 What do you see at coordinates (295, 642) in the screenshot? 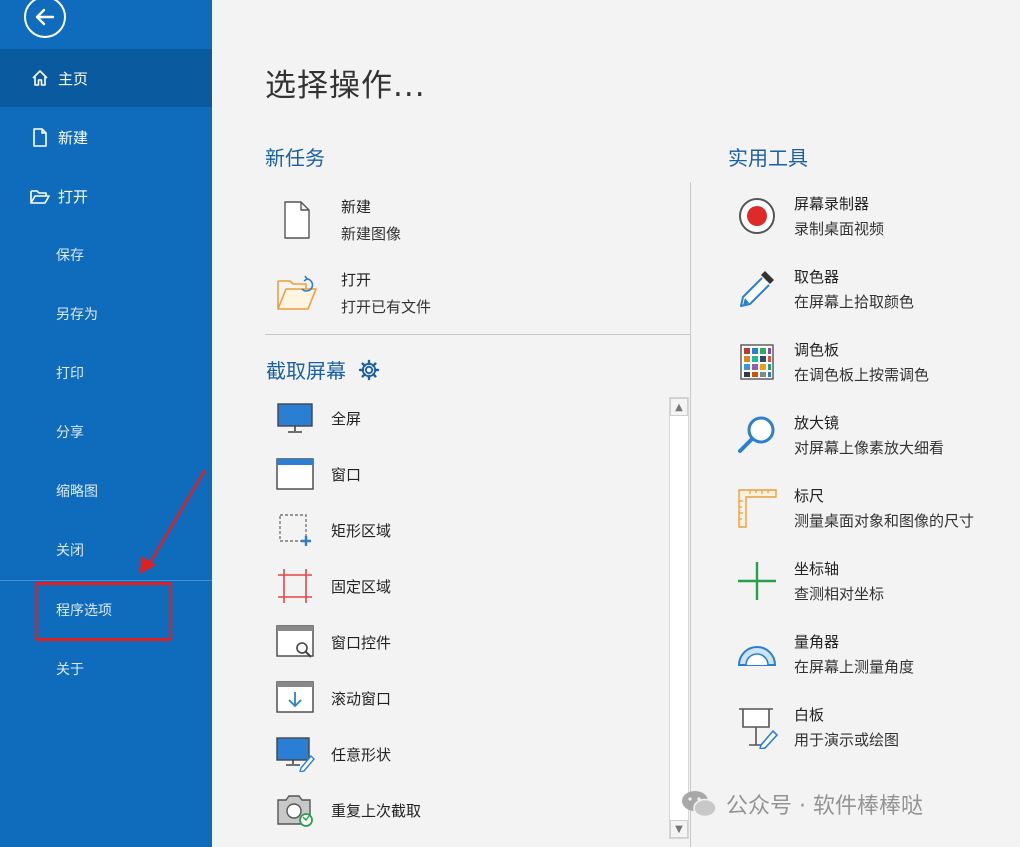
I see `window-control-icon` at bounding box center [295, 642].